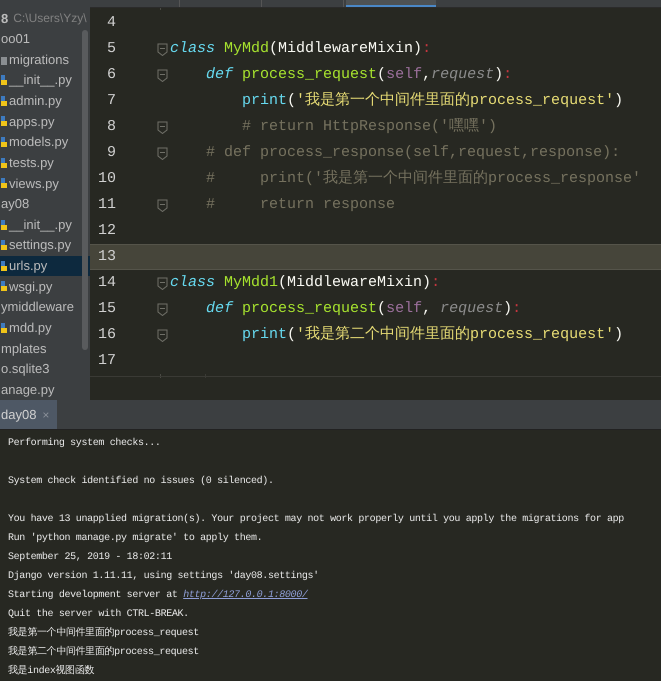  I want to click on line-number: 9, so click(111, 152).